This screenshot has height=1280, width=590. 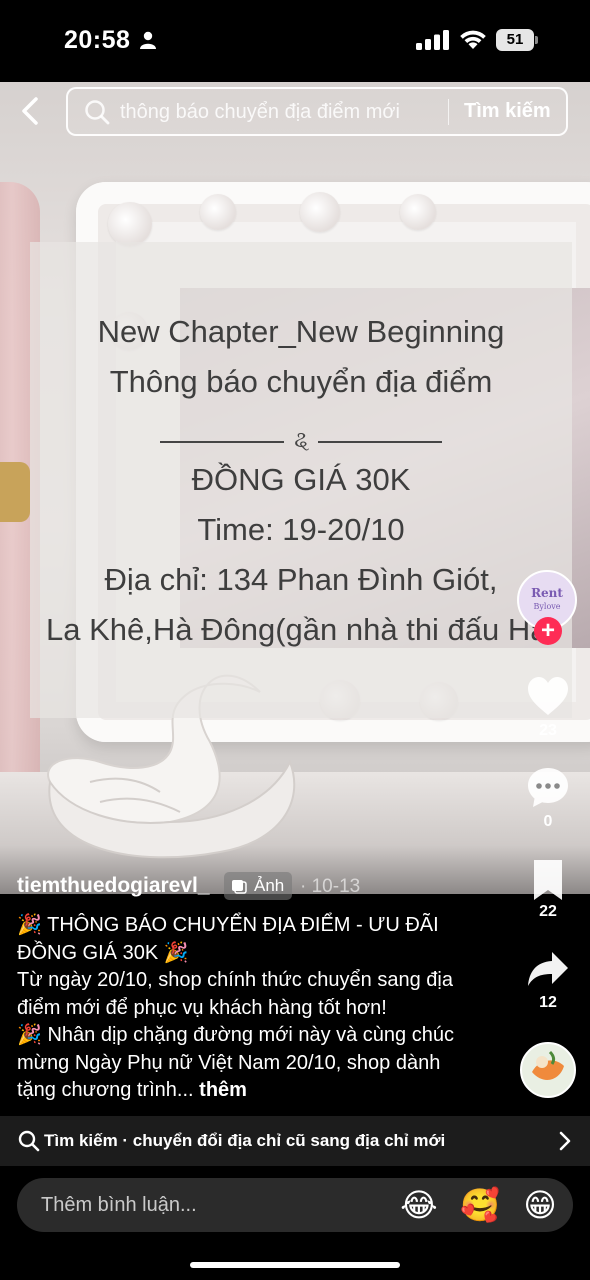 What do you see at coordinates (113, 886) in the screenshot?
I see `creator-username: tiemthuedogiarevl_` at bounding box center [113, 886].